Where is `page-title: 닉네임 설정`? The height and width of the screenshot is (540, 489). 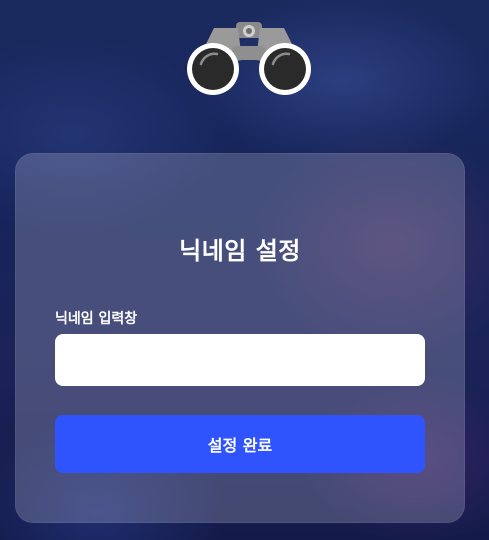 page-title: 닉네임 설정 is located at coordinates (240, 251).